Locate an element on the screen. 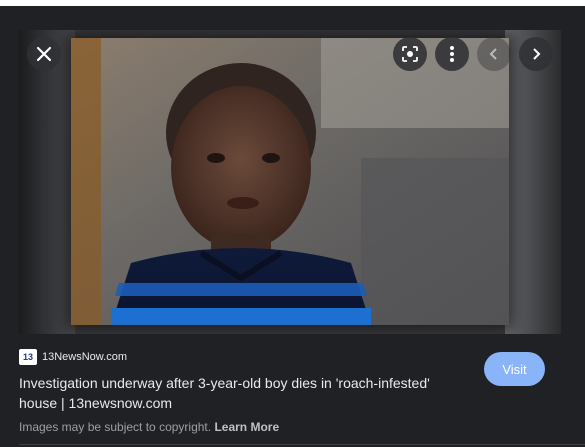 The width and height of the screenshot is (585, 447). learn-more-link: Learn More is located at coordinates (246, 427).